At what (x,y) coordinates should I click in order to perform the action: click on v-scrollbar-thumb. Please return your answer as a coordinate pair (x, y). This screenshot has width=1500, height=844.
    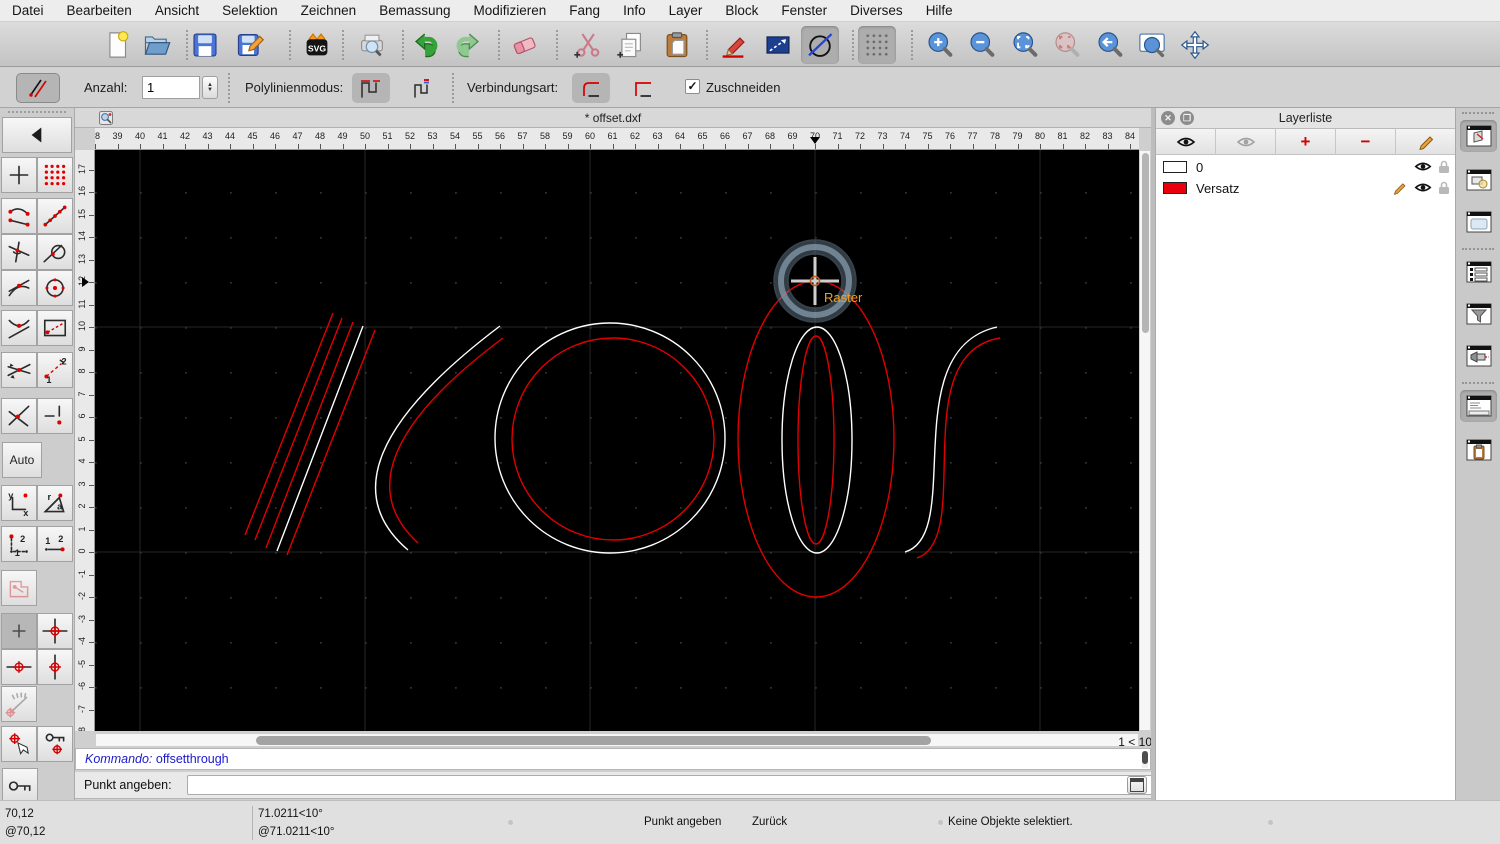
    Looking at the image, I should click on (1145, 243).